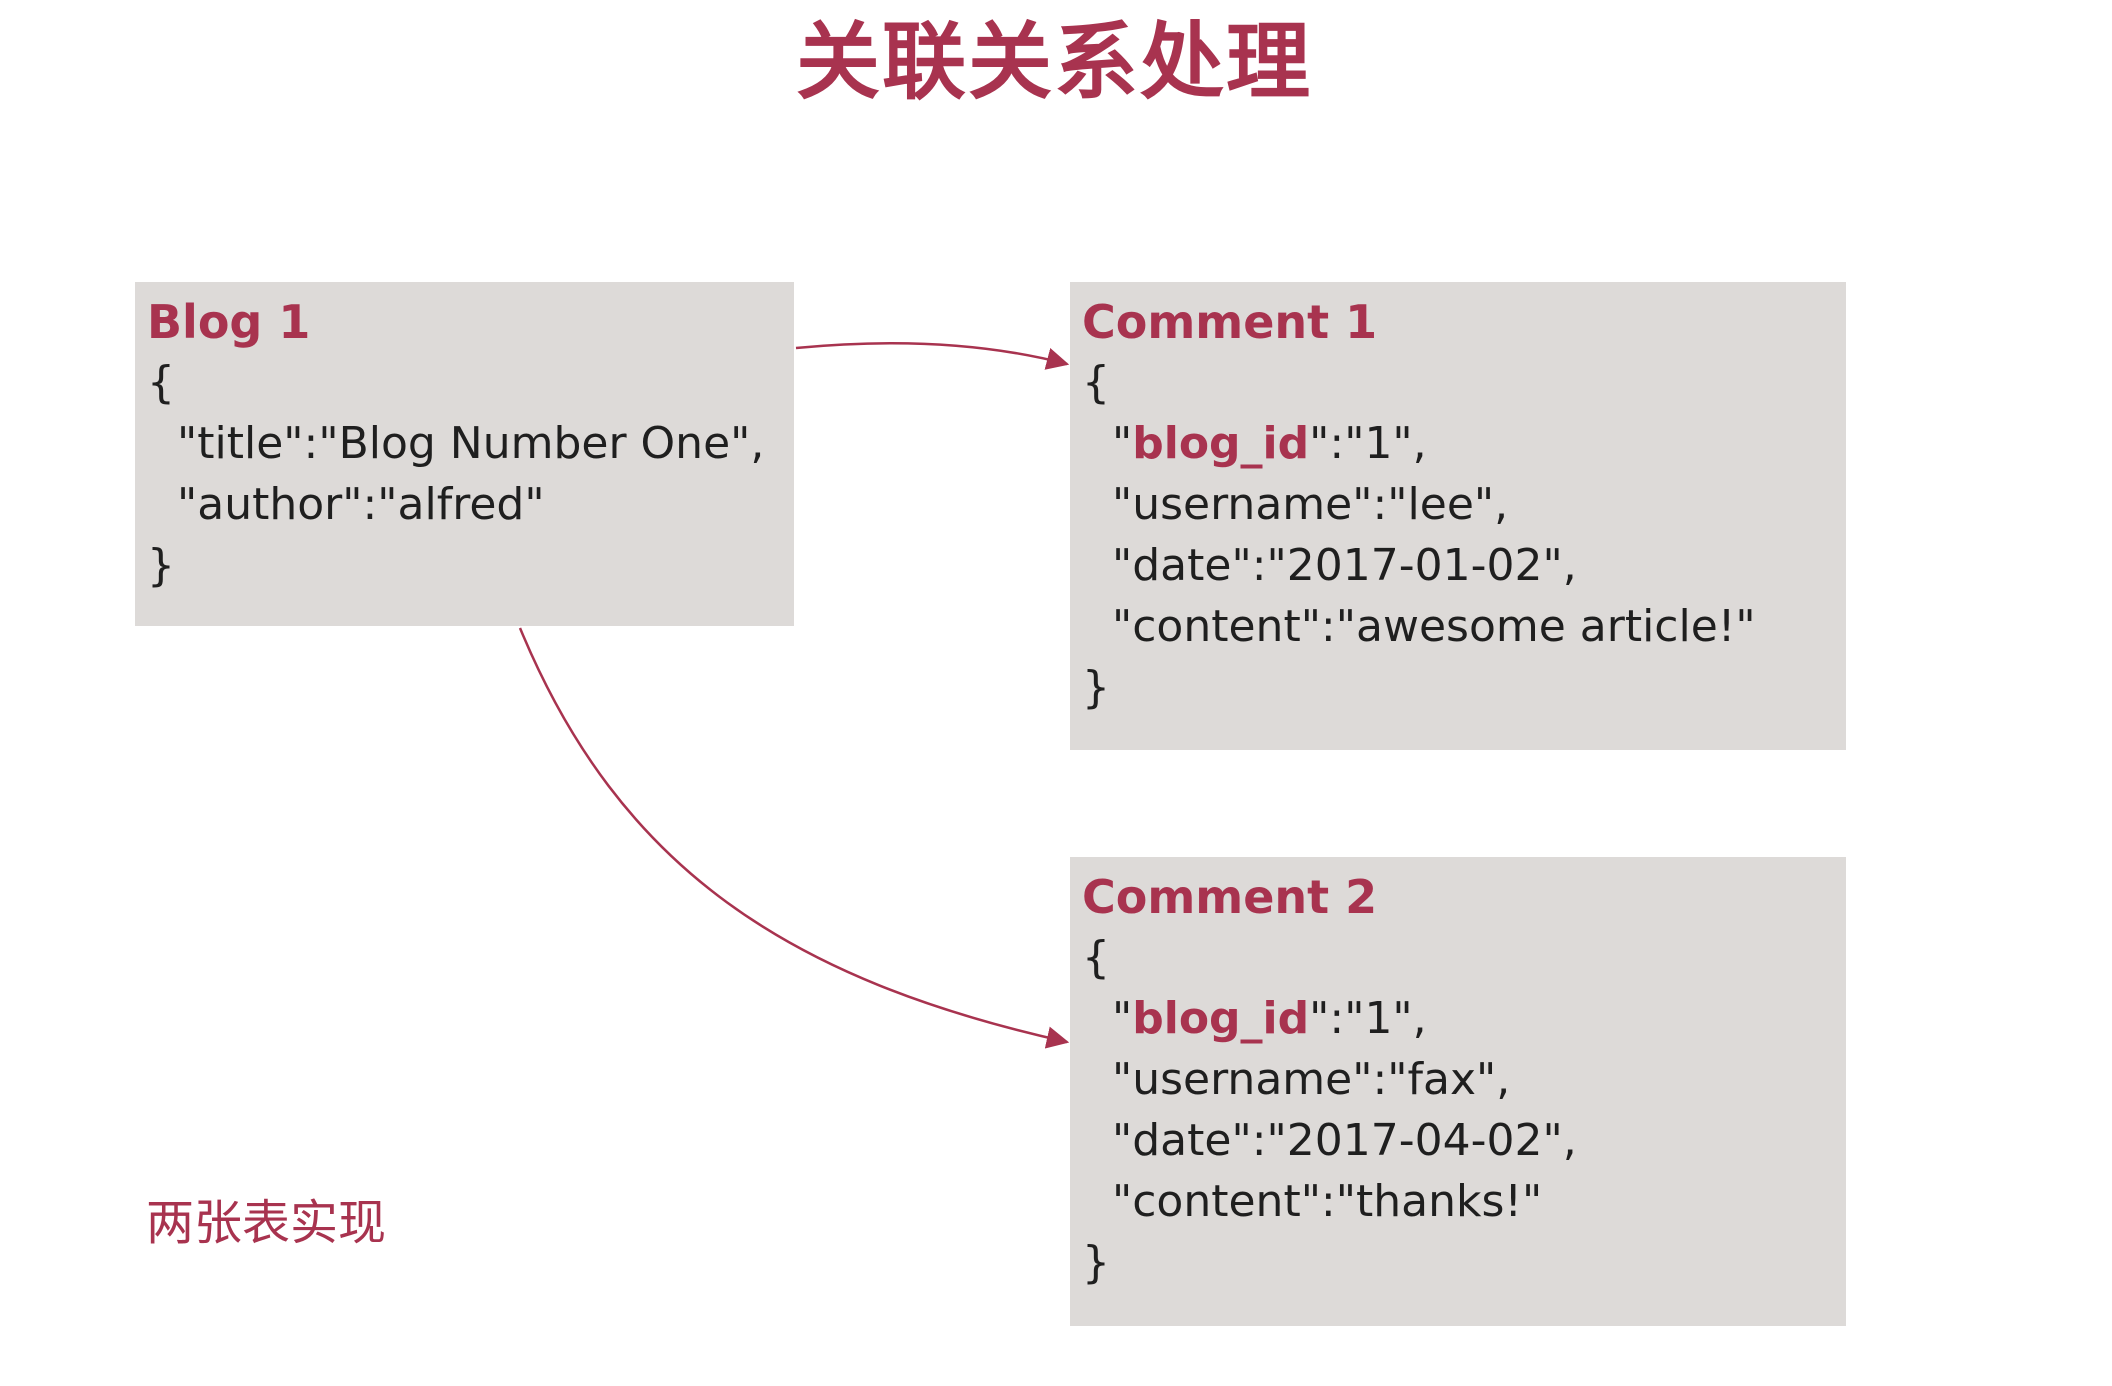 The image size is (2112, 1386). Describe the element at coordinates (1230, 322) in the screenshot. I see `comment-1-title: Comment 1` at that location.